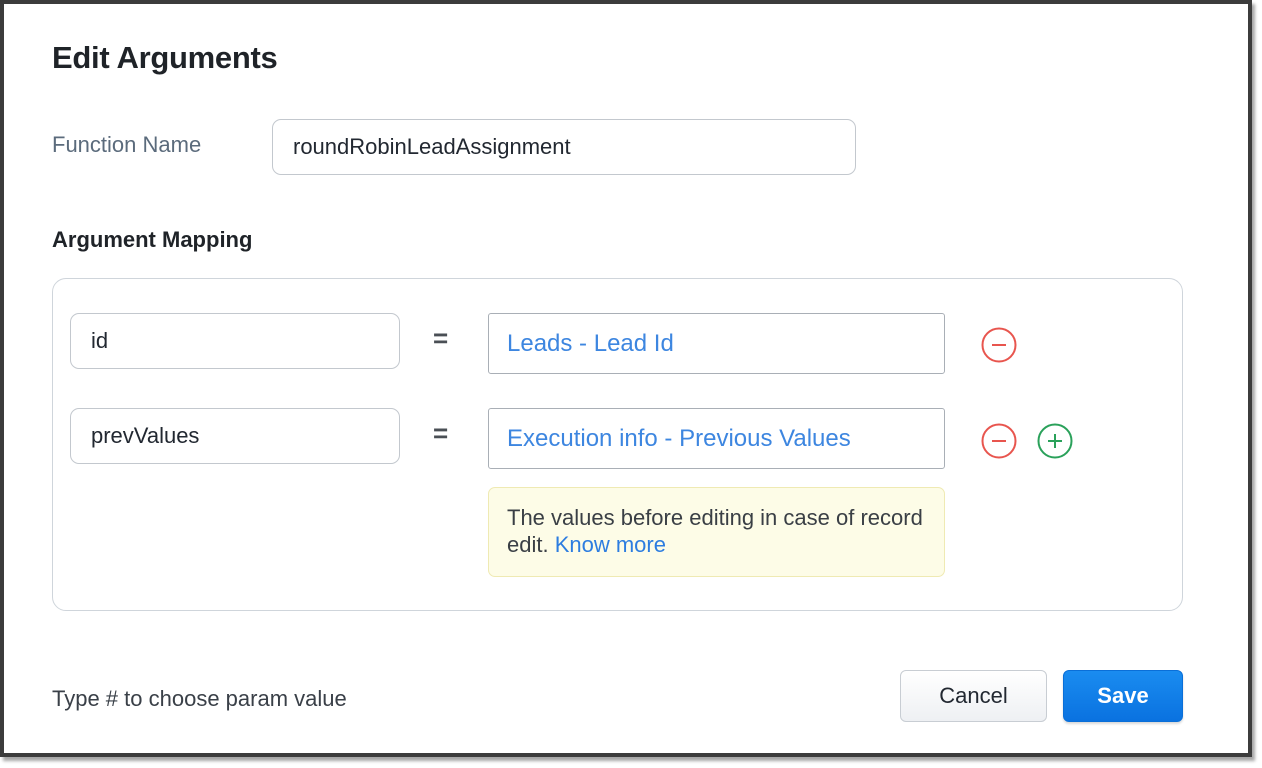  What do you see at coordinates (973, 696) in the screenshot?
I see `cancel-button: Cancel` at bounding box center [973, 696].